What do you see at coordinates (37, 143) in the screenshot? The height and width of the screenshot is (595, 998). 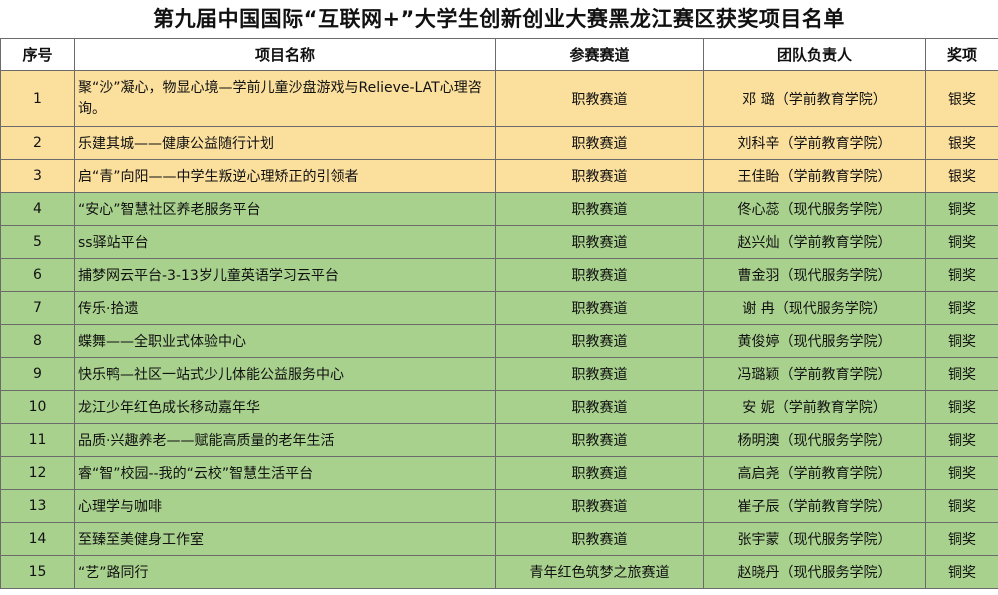 I see `cell-no: 2` at bounding box center [37, 143].